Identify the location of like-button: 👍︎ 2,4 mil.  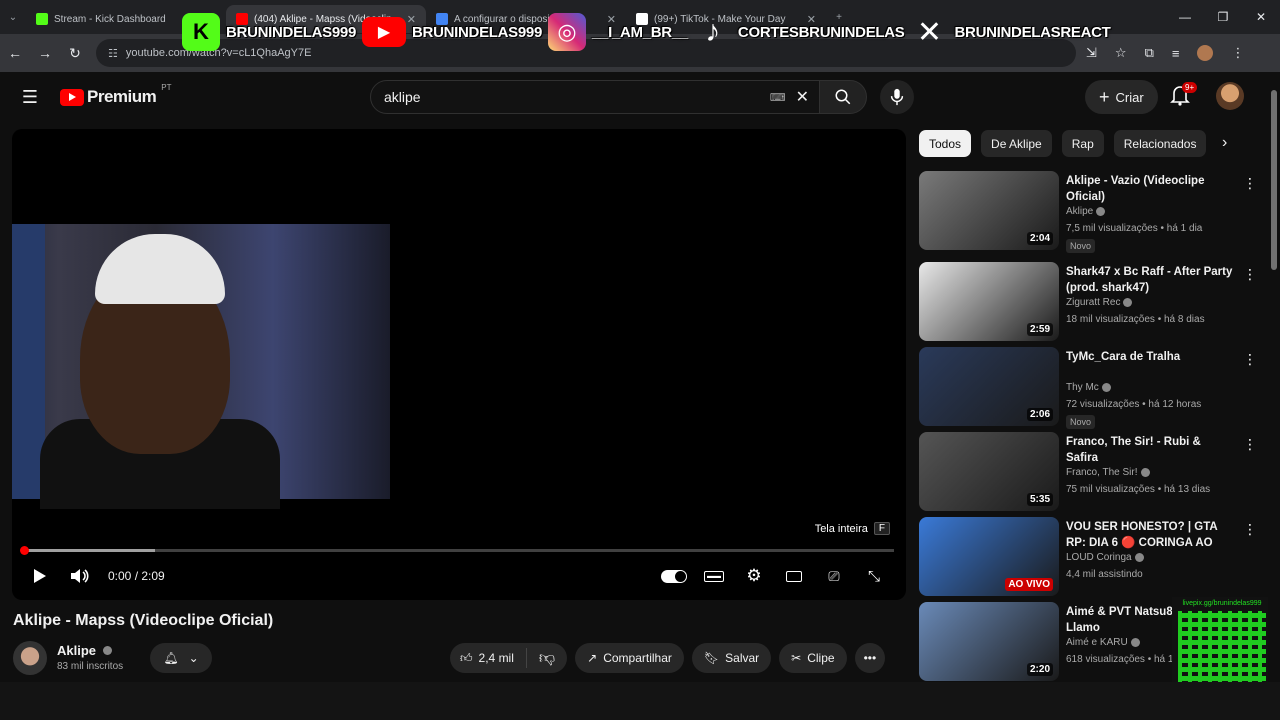
(488, 658).